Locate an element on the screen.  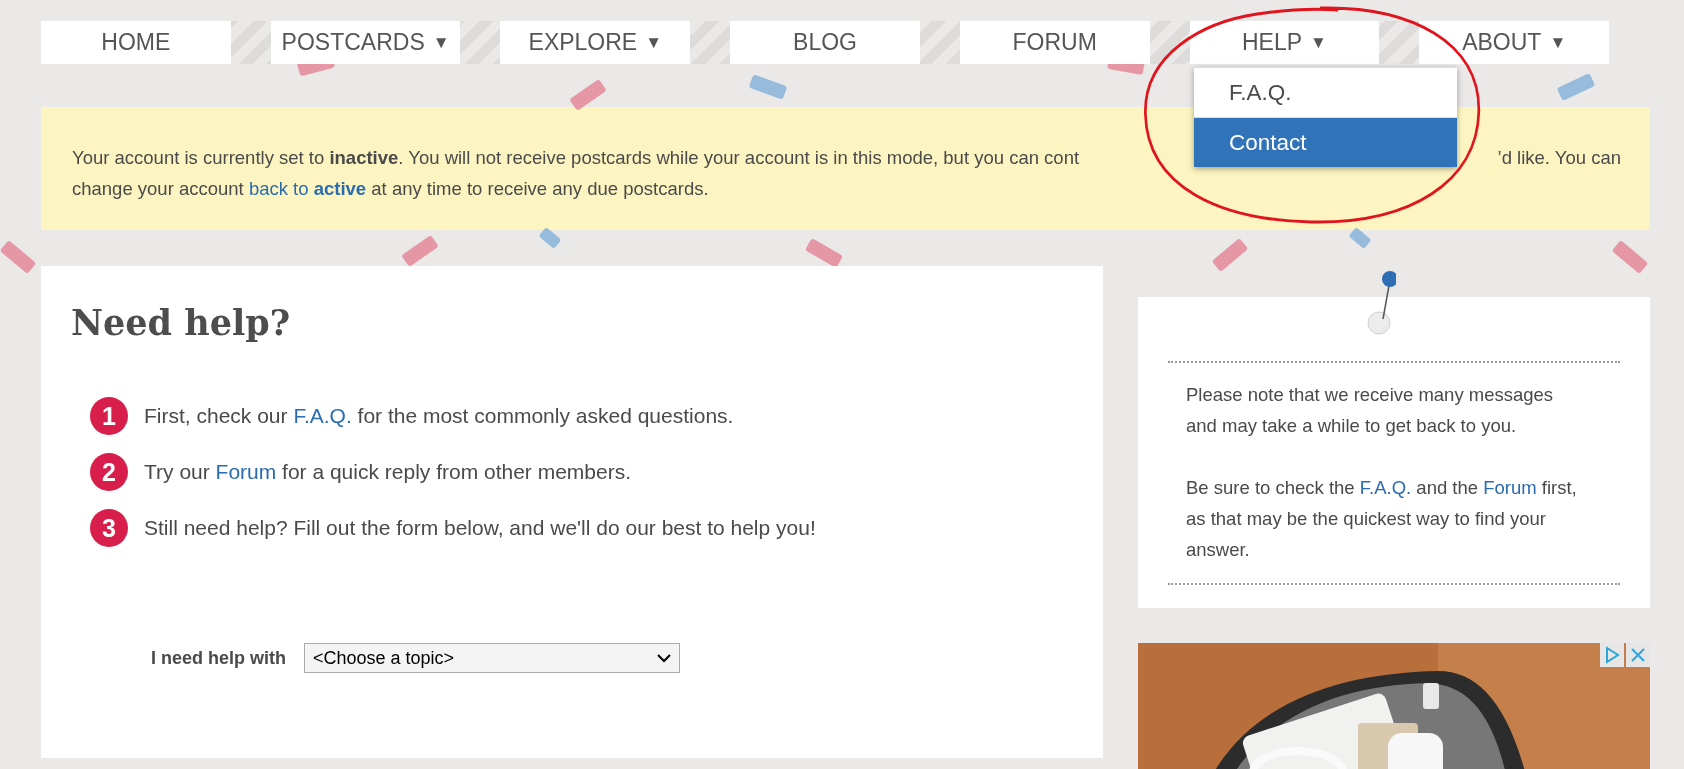
topic-label: I need help with is located at coordinates (218, 658).